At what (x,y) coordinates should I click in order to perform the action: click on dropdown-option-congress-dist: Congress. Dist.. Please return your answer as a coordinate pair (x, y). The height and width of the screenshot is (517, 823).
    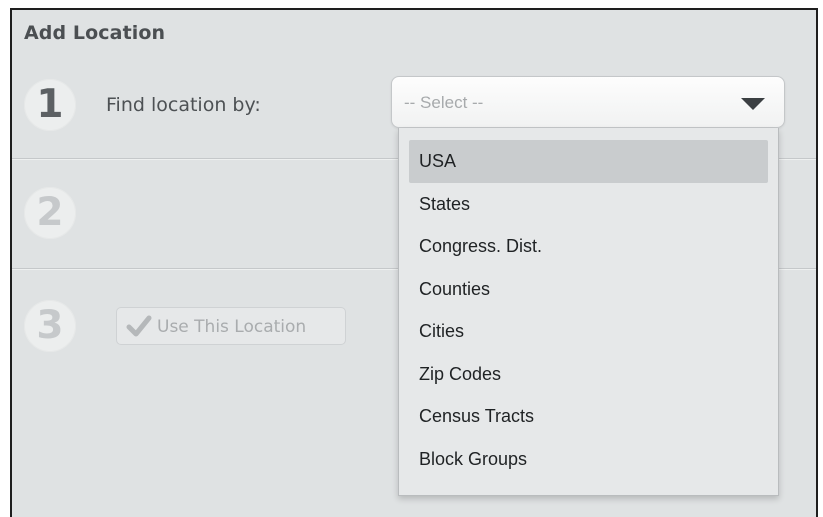
    Looking at the image, I should click on (588, 246).